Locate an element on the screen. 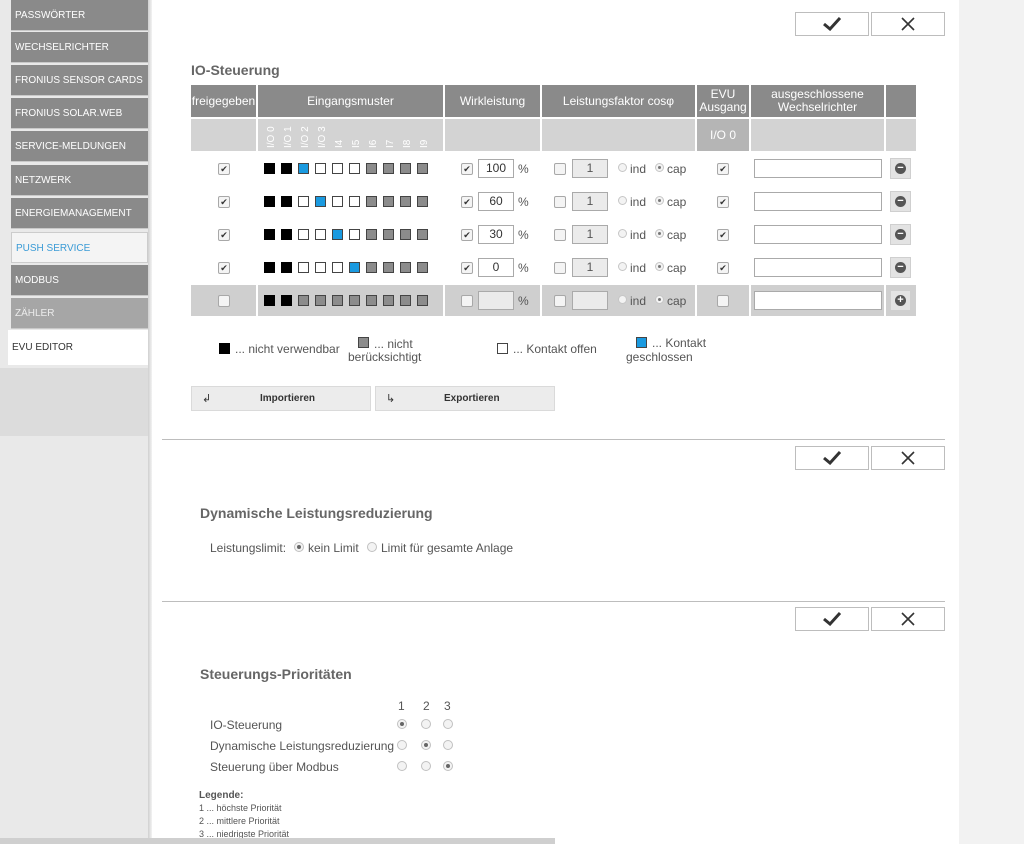  radio-total-limit is located at coordinates (372, 547).